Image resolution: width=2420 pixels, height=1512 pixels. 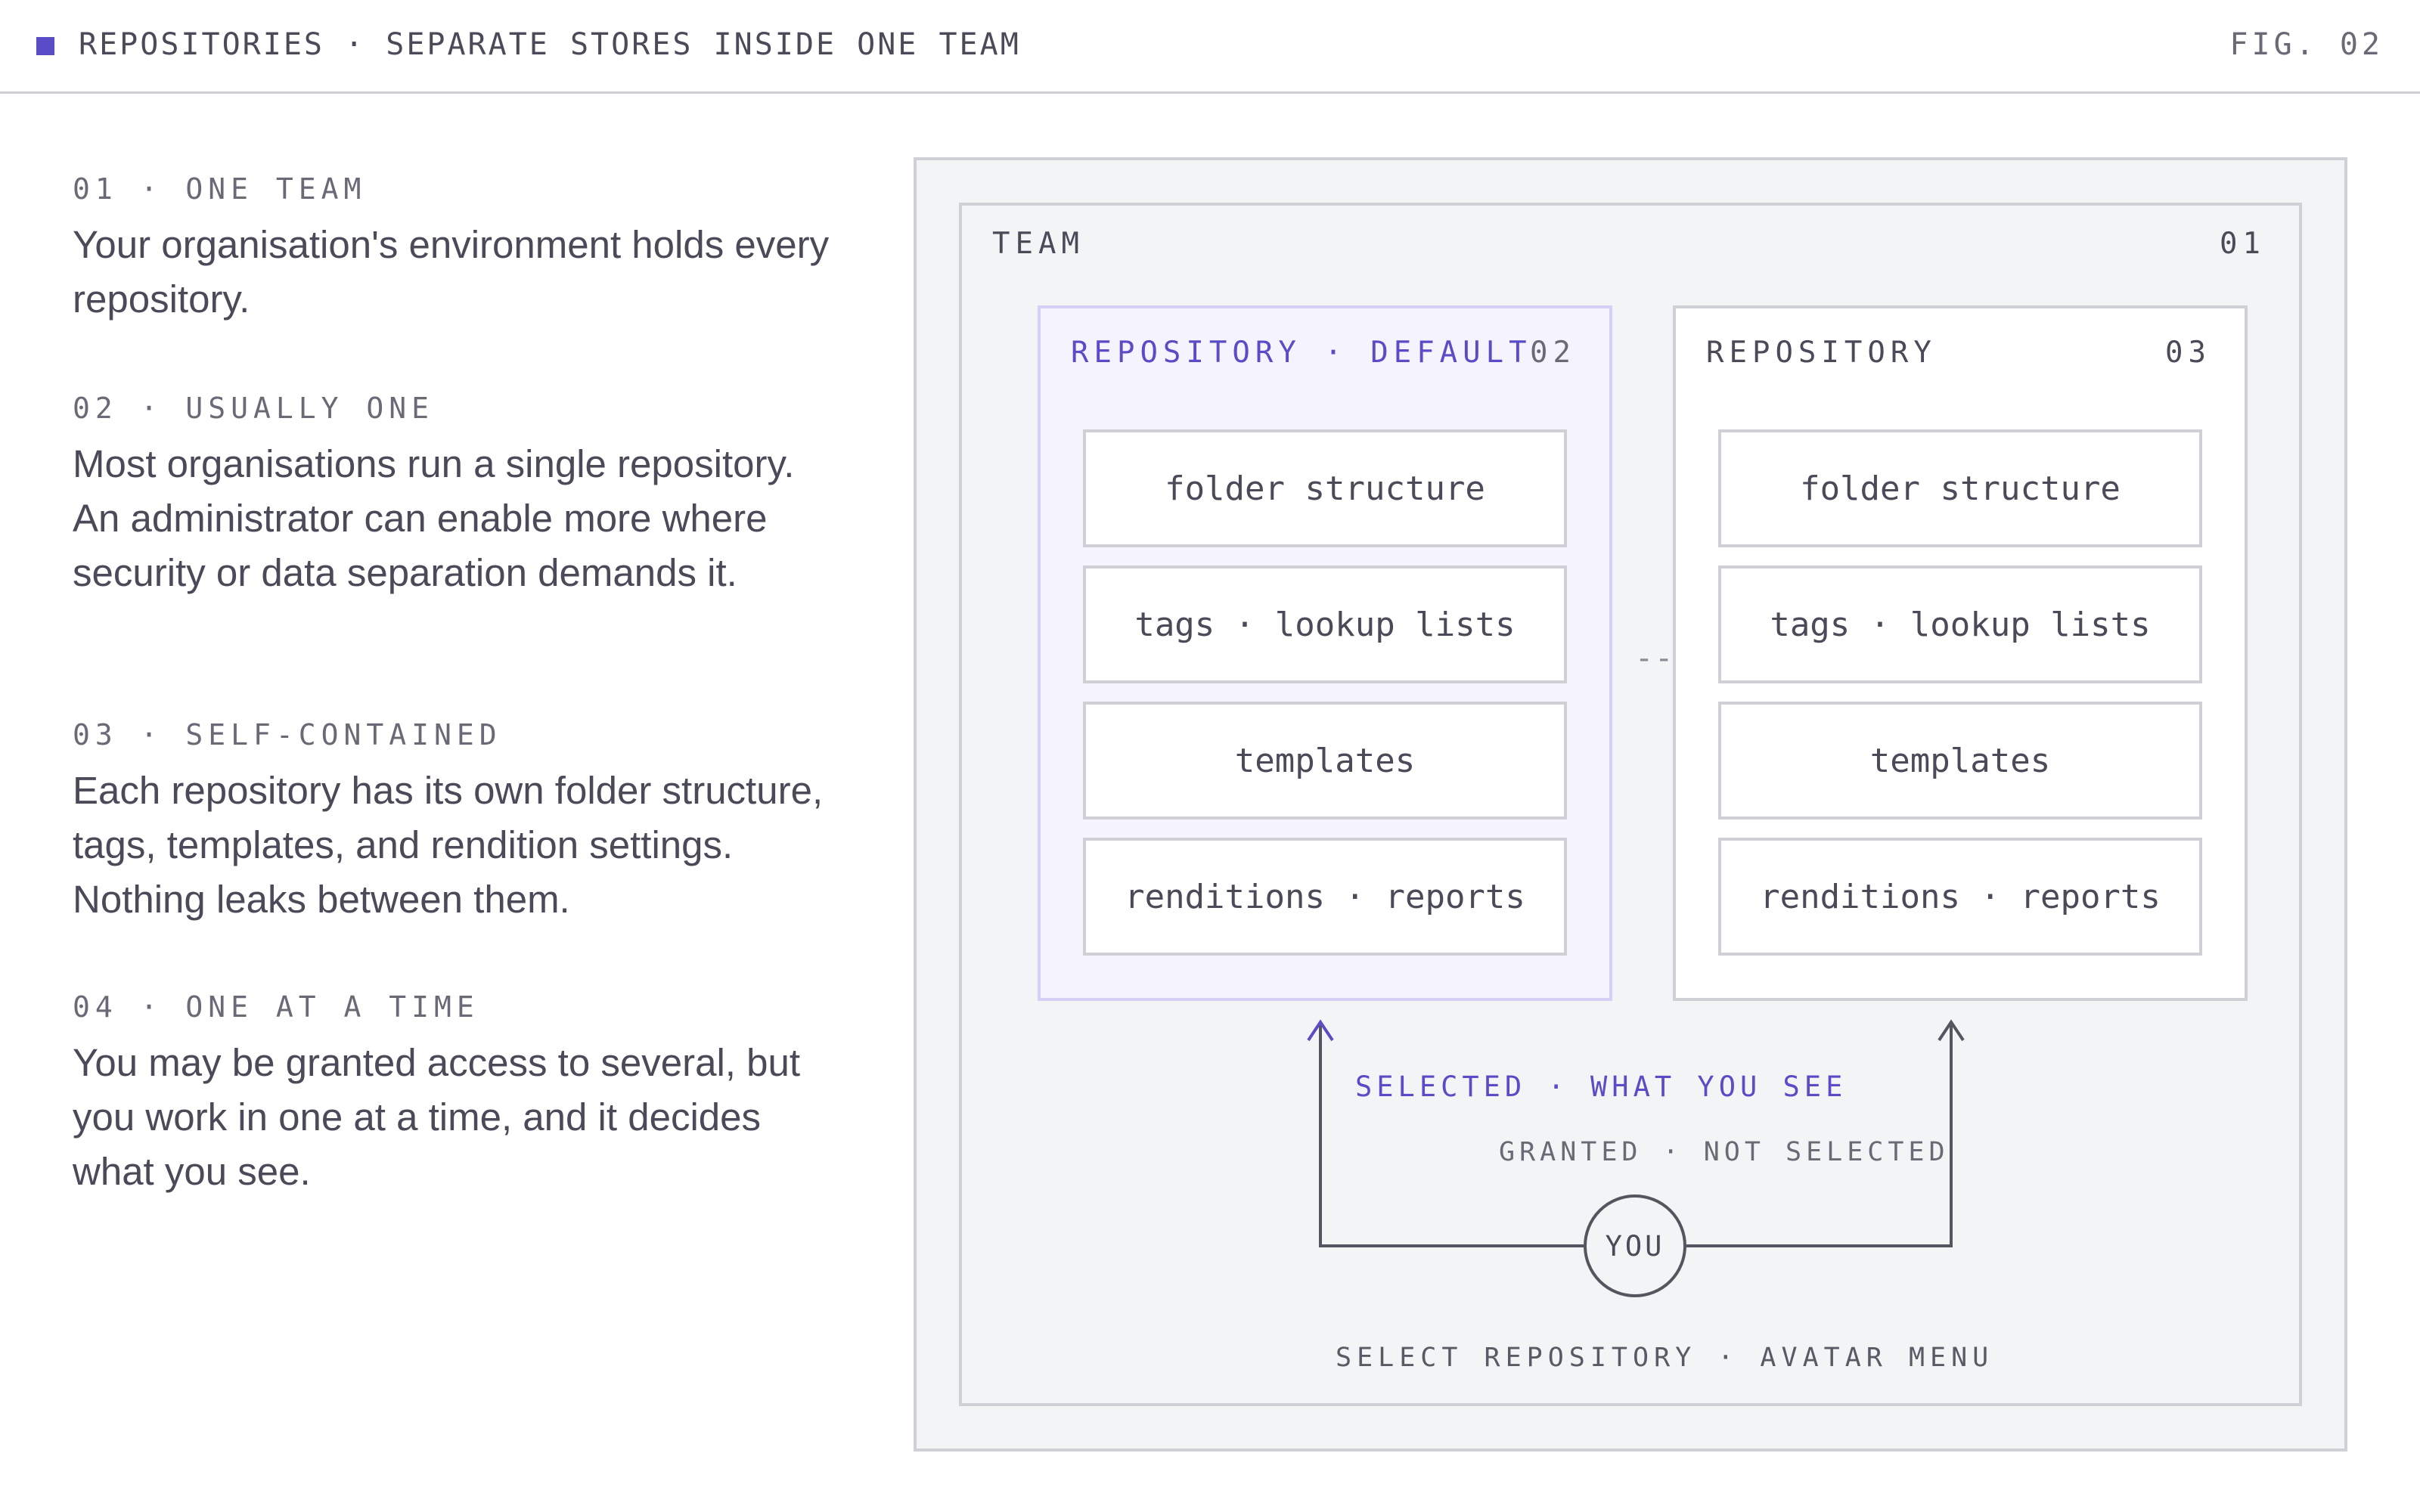 I want to click on granted-arrow, so click(x=1819, y=1136).